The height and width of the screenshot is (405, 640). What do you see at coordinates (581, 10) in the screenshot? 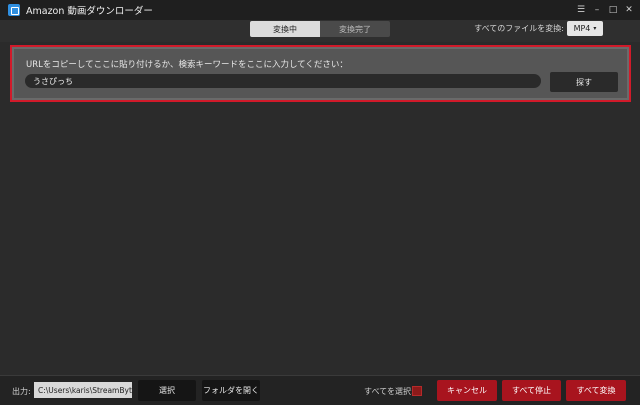
I see `menu-icon: ☰` at bounding box center [581, 10].